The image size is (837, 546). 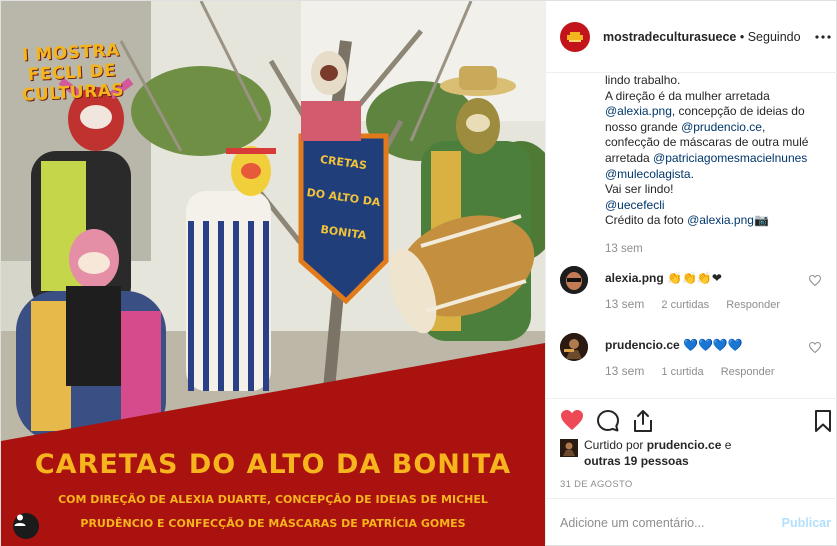 I want to click on caption-line: confecção de máscaras de outra mulé, so click(x=714, y=143).